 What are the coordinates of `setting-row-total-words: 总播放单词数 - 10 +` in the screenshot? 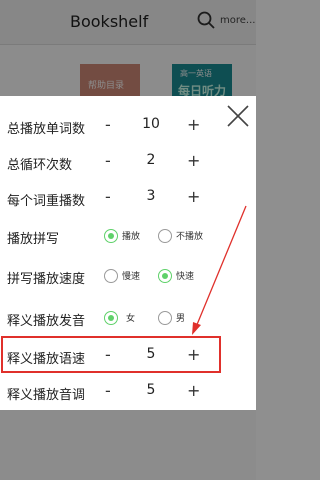 It's located at (128, 127).